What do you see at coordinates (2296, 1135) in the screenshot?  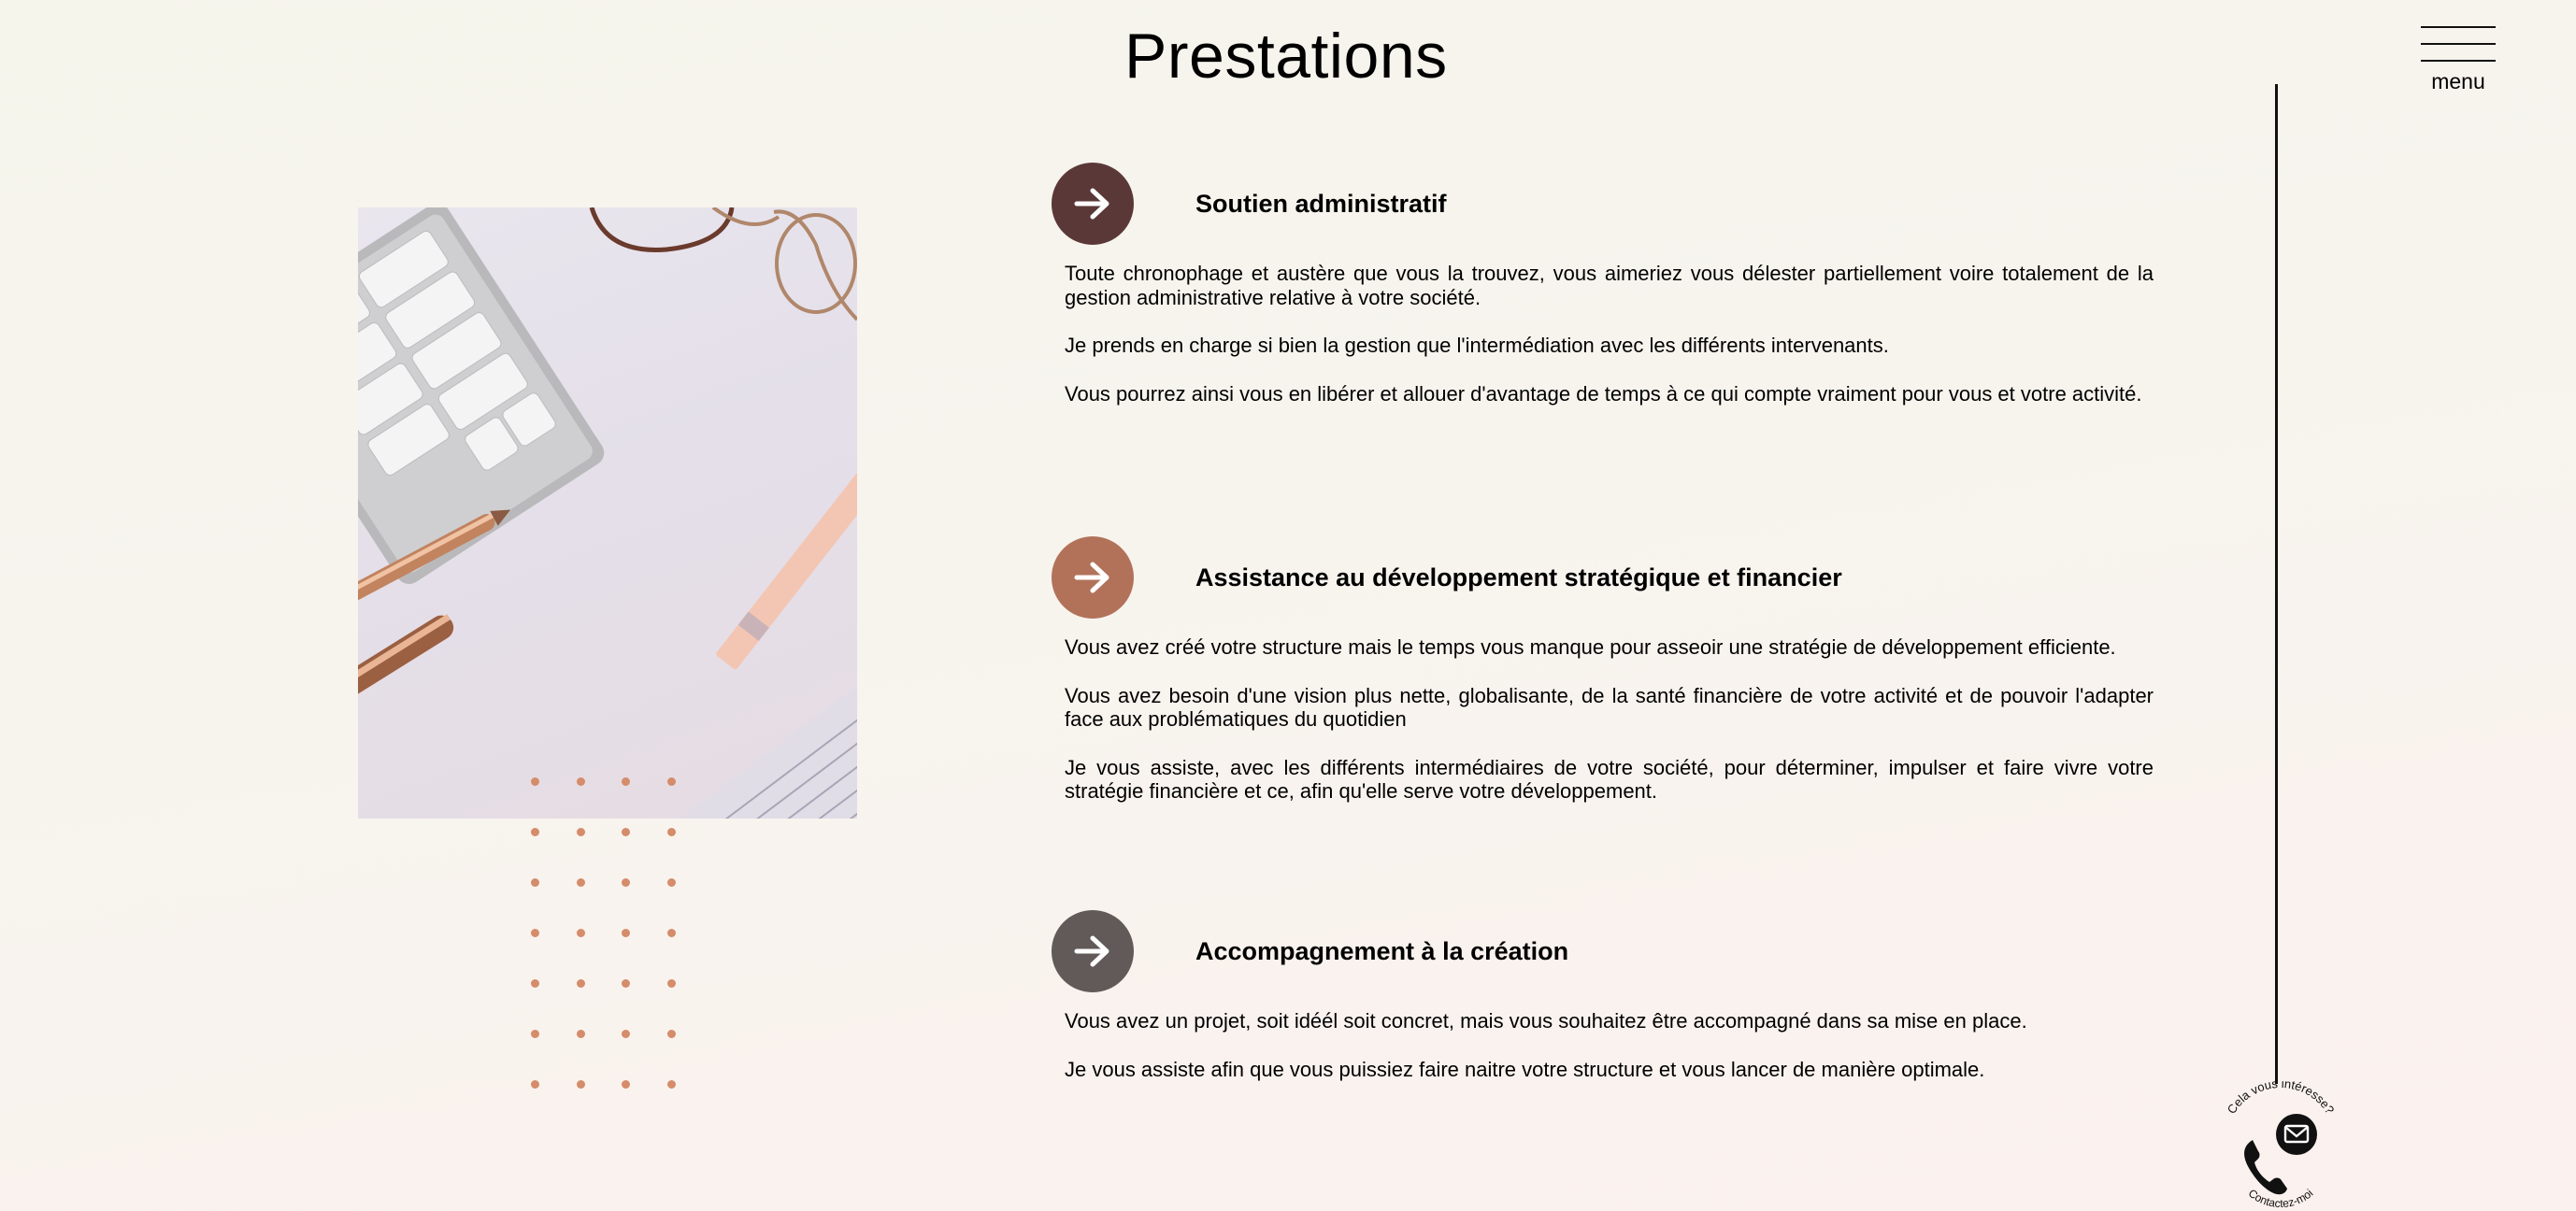 I see `envelope-icon` at bounding box center [2296, 1135].